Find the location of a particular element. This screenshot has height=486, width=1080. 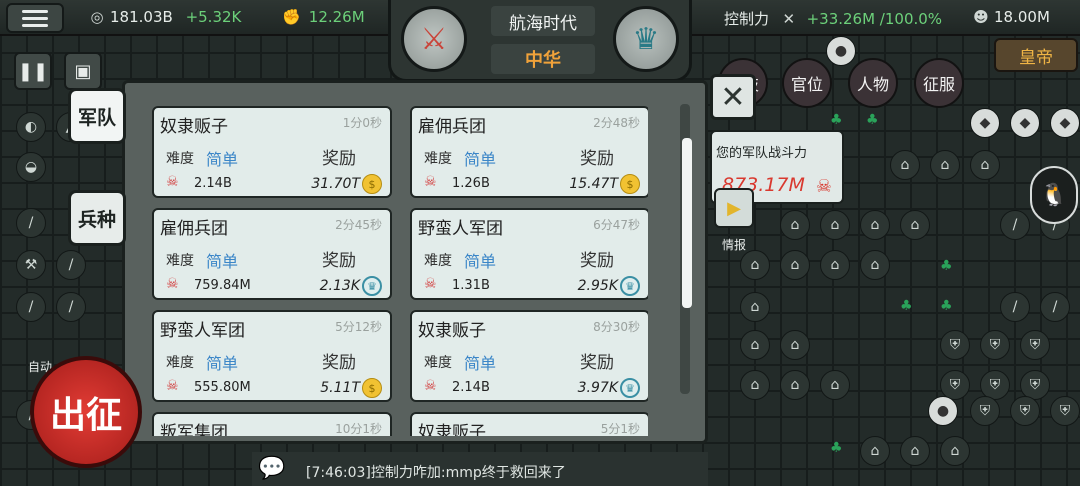

nav-conquer-button: 征服 is located at coordinates (939, 83).